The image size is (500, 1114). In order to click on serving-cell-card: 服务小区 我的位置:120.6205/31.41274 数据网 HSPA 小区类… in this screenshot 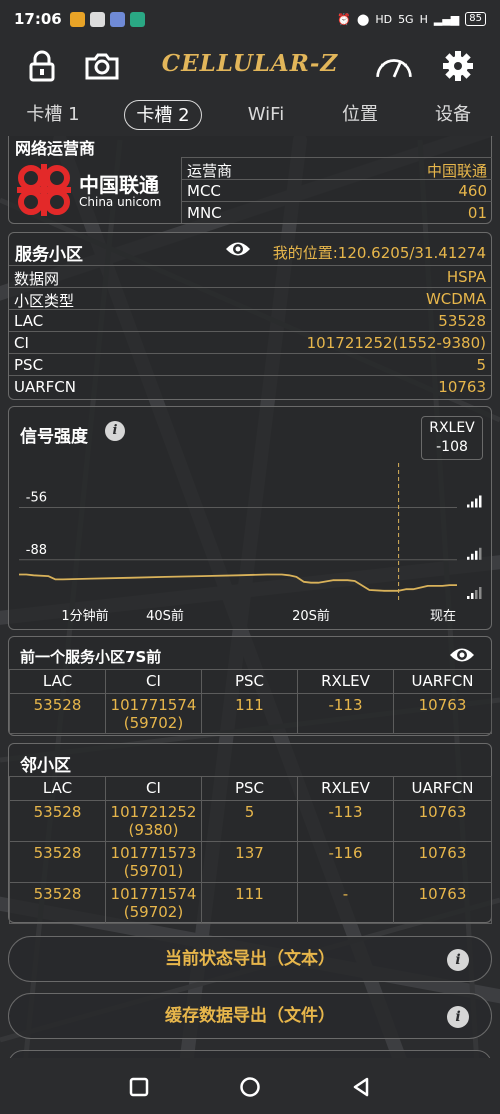, I will do `click(250, 316)`.